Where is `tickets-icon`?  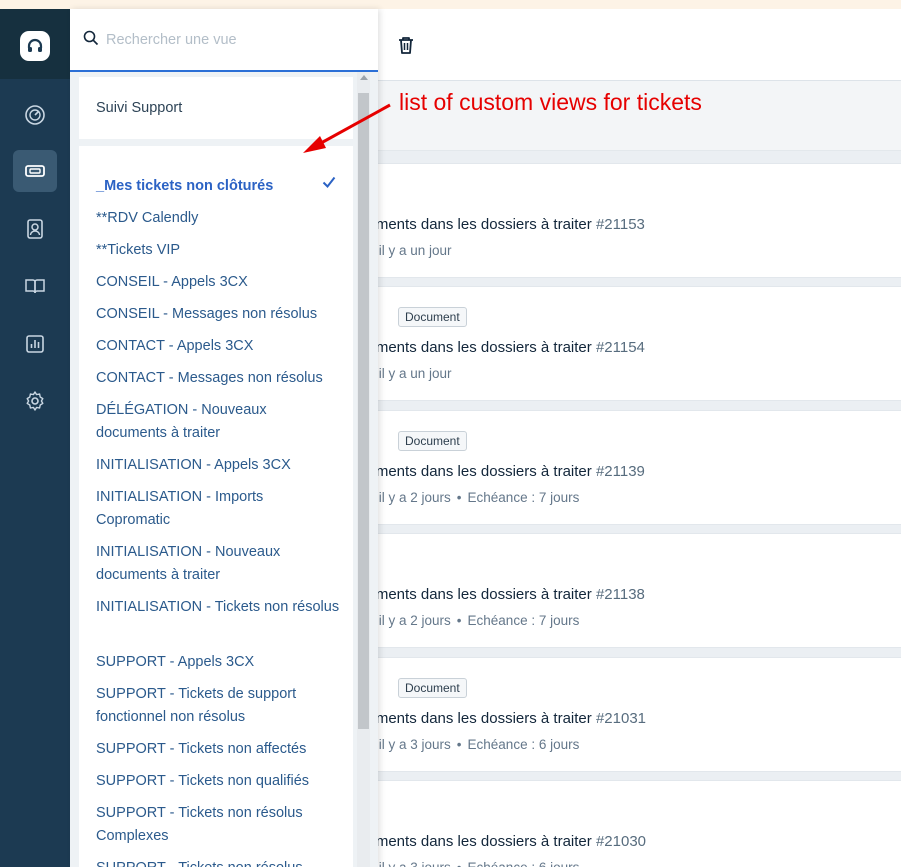
tickets-icon is located at coordinates (35, 171).